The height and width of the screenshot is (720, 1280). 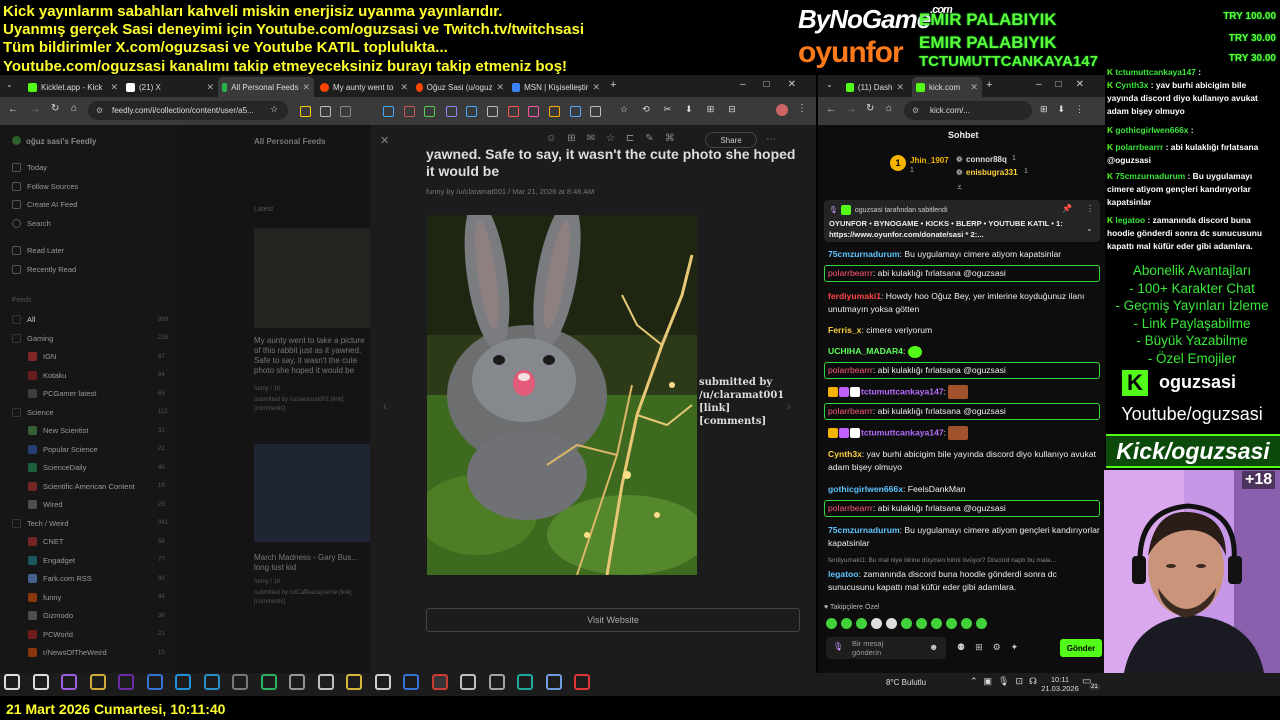 I want to click on chrome-icon, so click(x=439, y=682).